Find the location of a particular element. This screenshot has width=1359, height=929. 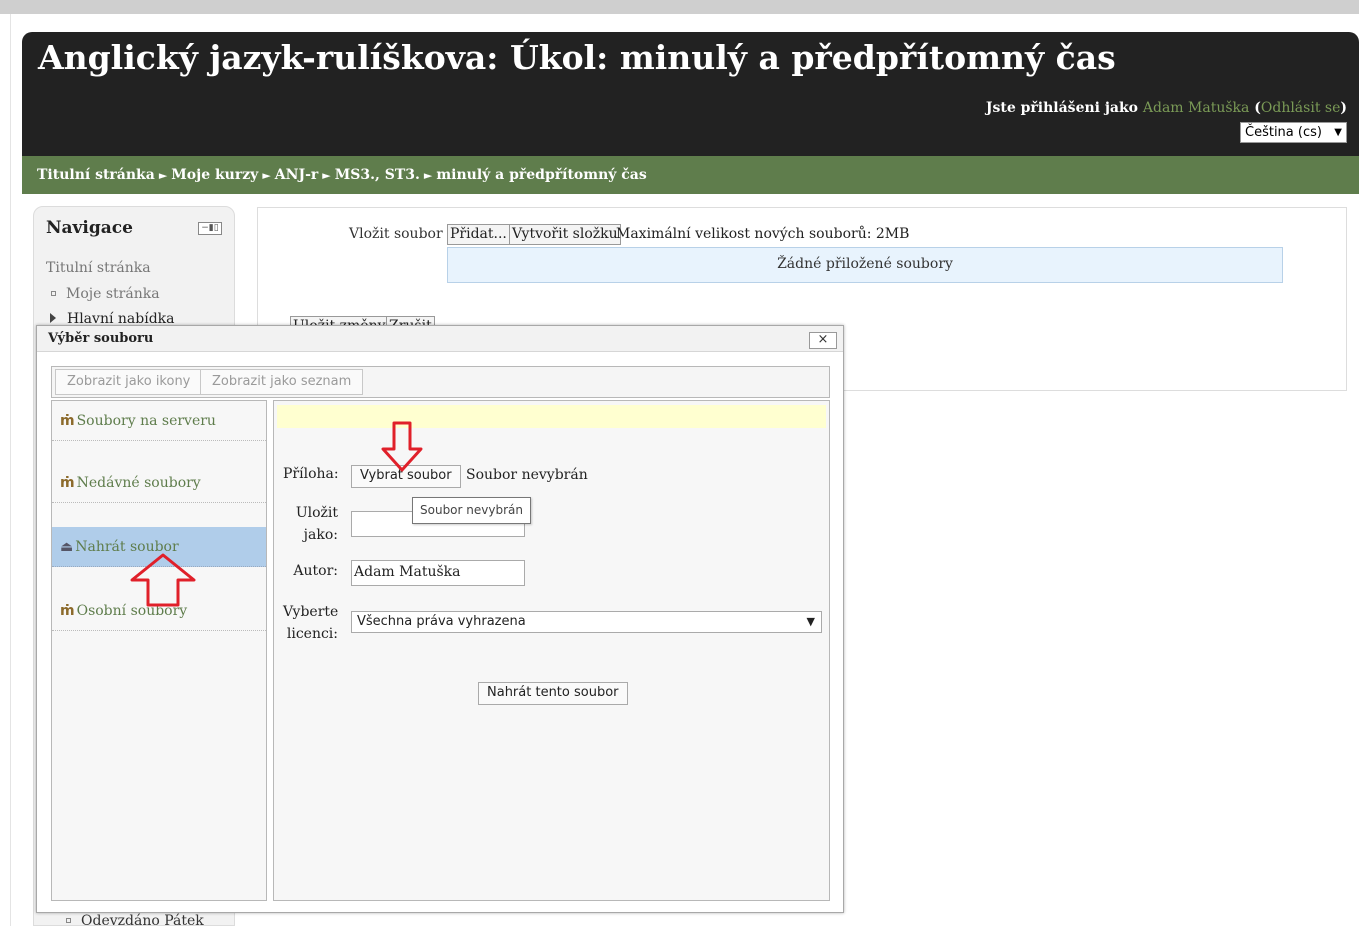

close-icon: × is located at coordinates (823, 340).